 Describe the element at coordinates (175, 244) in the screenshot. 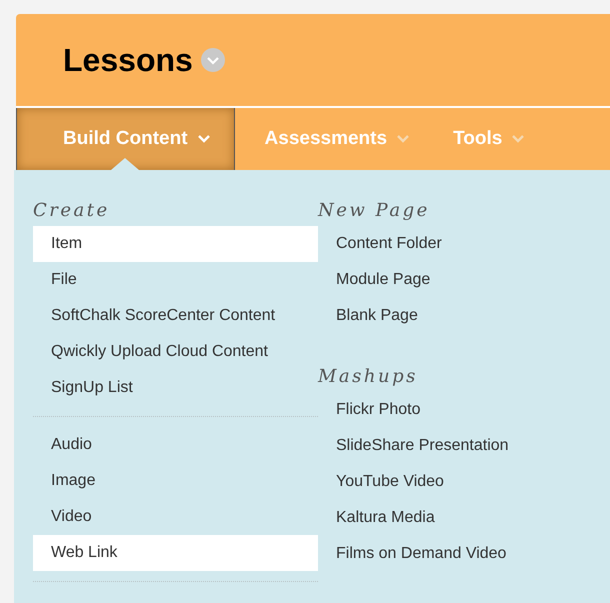

I see `menu-item: Item` at that location.